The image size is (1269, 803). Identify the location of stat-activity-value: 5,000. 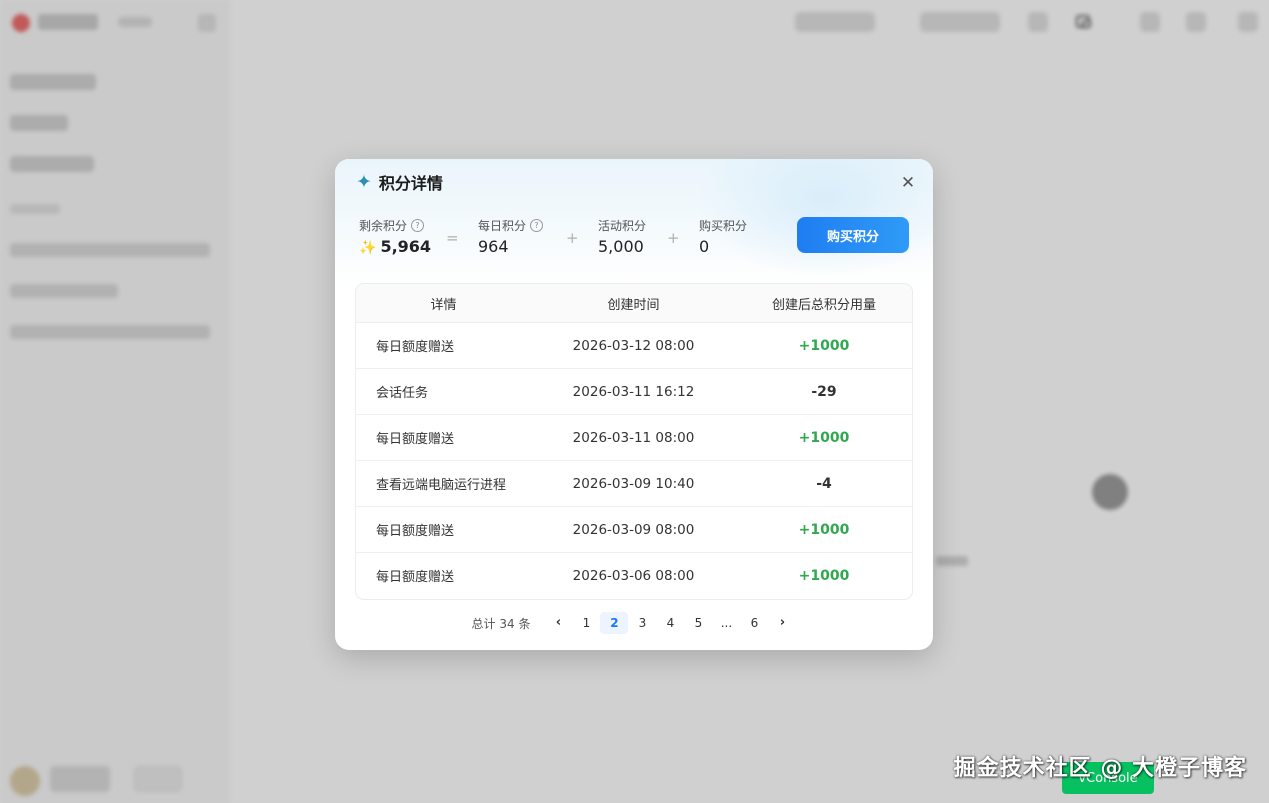
(621, 246).